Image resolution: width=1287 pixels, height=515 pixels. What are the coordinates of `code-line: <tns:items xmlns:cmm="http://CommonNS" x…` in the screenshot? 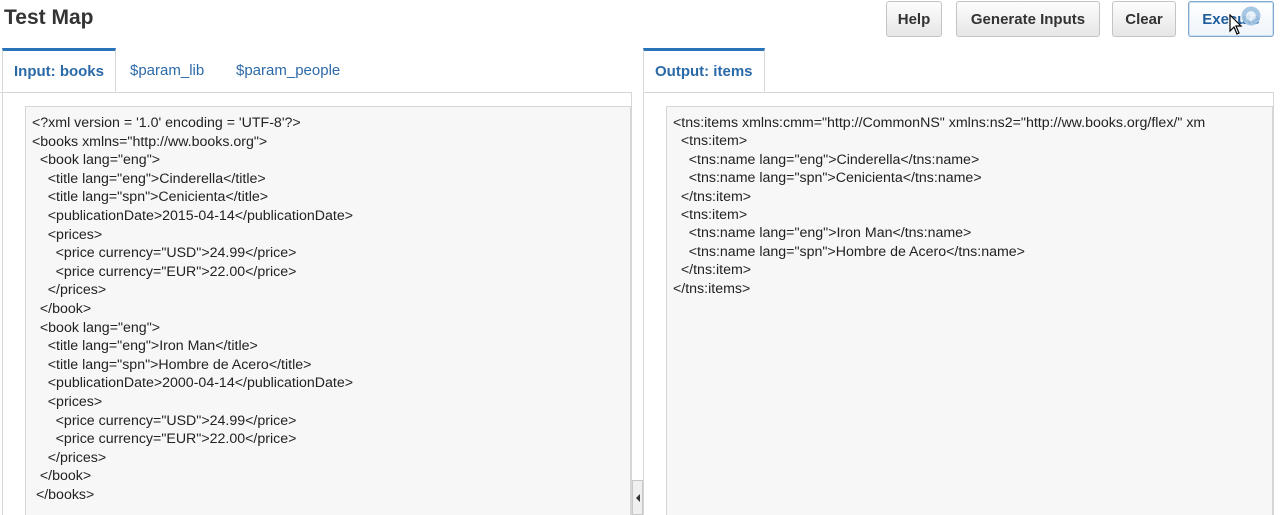 It's located at (939, 123).